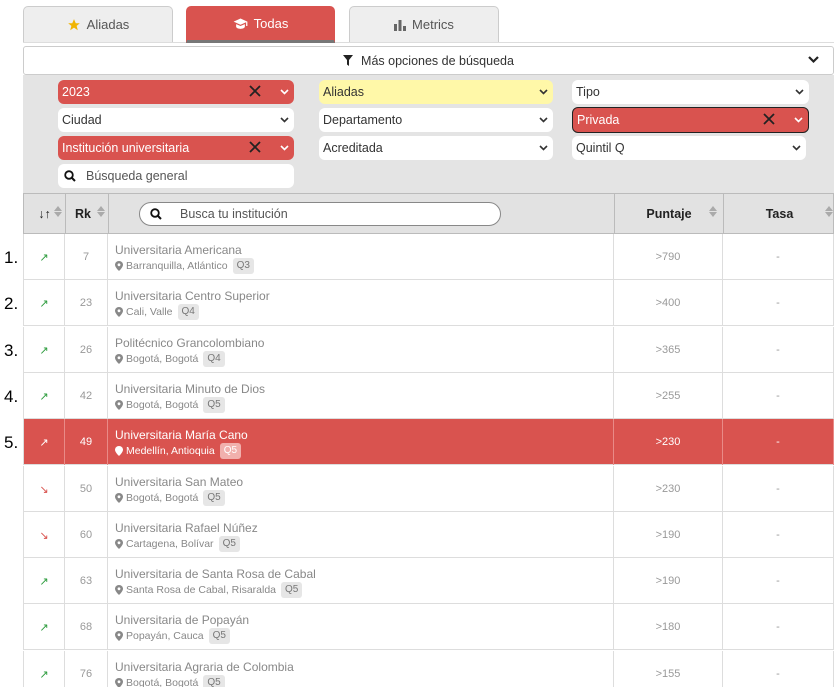 This screenshot has height=687, width=840. What do you see at coordinates (689, 148) in the screenshot?
I see `quintil-select: Quintil Q` at bounding box center [689, 148].